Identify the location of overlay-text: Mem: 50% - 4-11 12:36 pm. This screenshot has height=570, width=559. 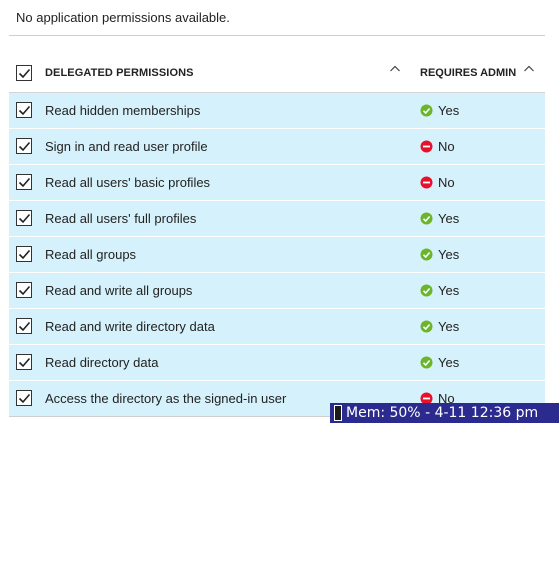
(442, 413).